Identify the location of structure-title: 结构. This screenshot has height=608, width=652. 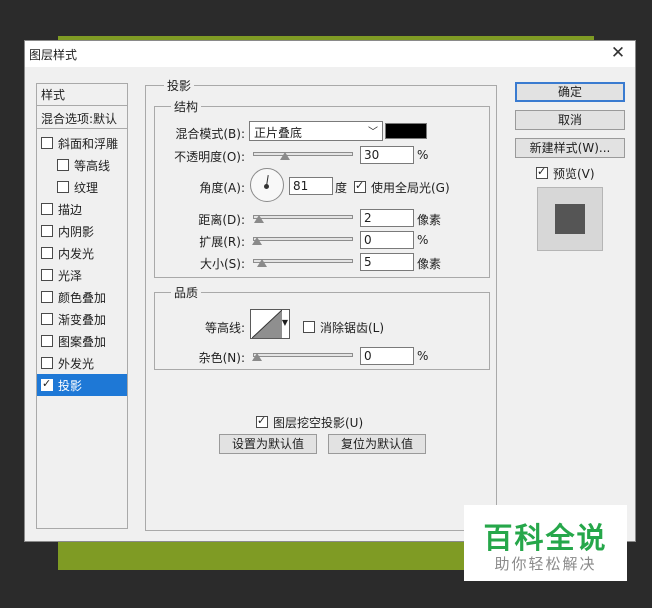
(186, 106).